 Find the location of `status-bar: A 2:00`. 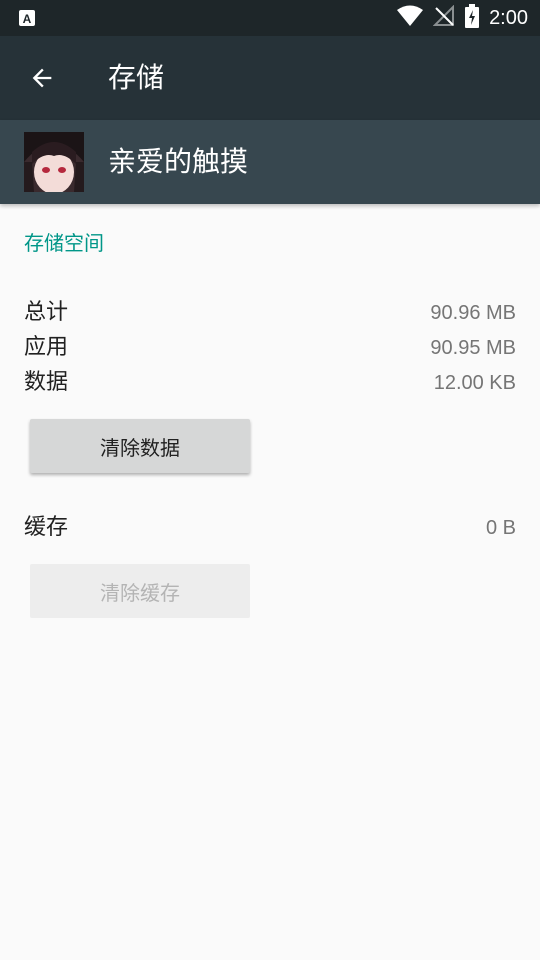

status-bar: A 2:00 is located at coordinates (270, 18).